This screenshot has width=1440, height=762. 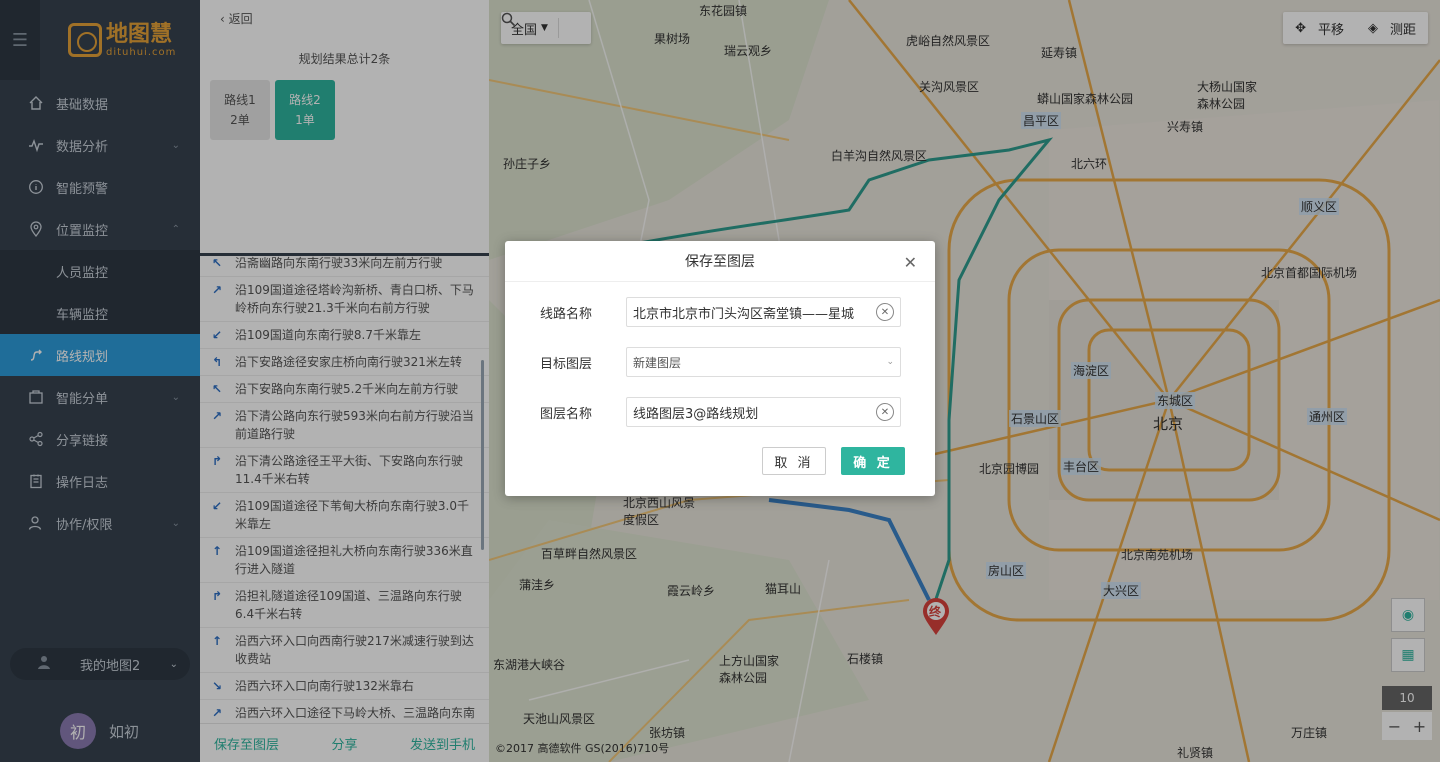 What do you see at coordinates (744, 314) in the screenshot?
I see `route-name-value: 北京市北京市门头沟区斋堂镇——星城` at bounding box center [744, 314].